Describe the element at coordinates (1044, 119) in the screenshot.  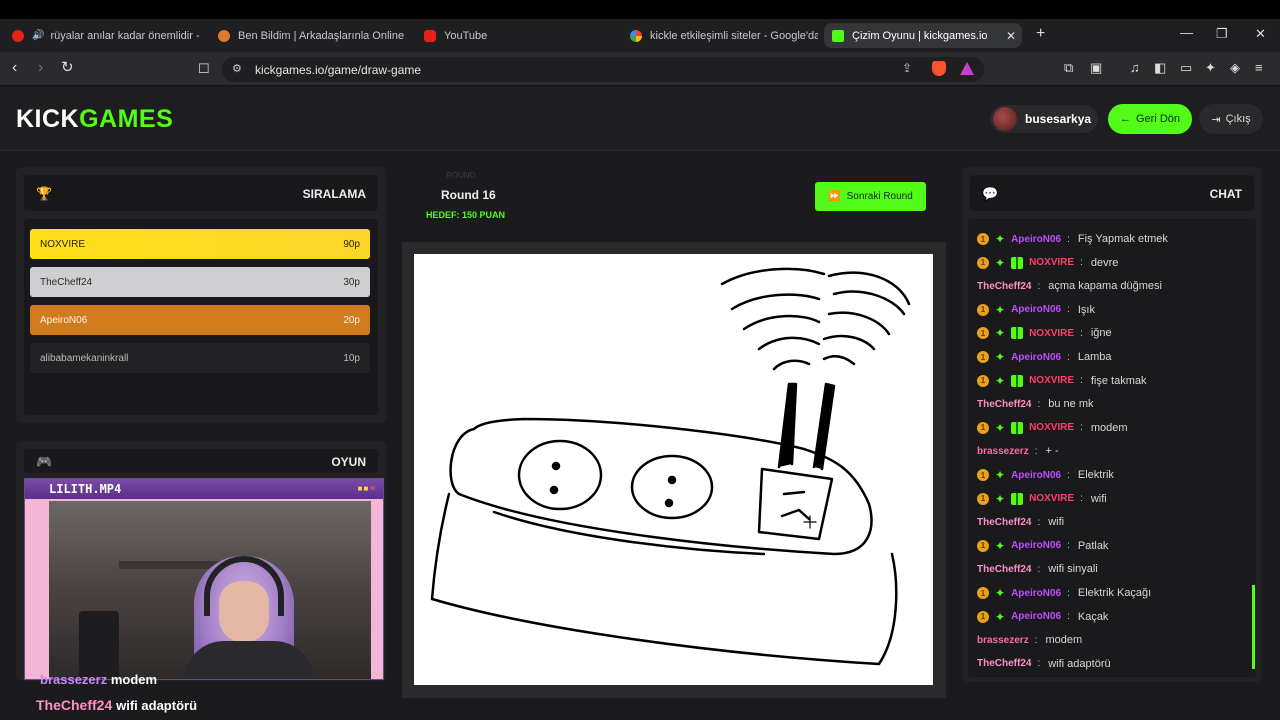
I see `user-profile-pill: busesarkya` at that location.